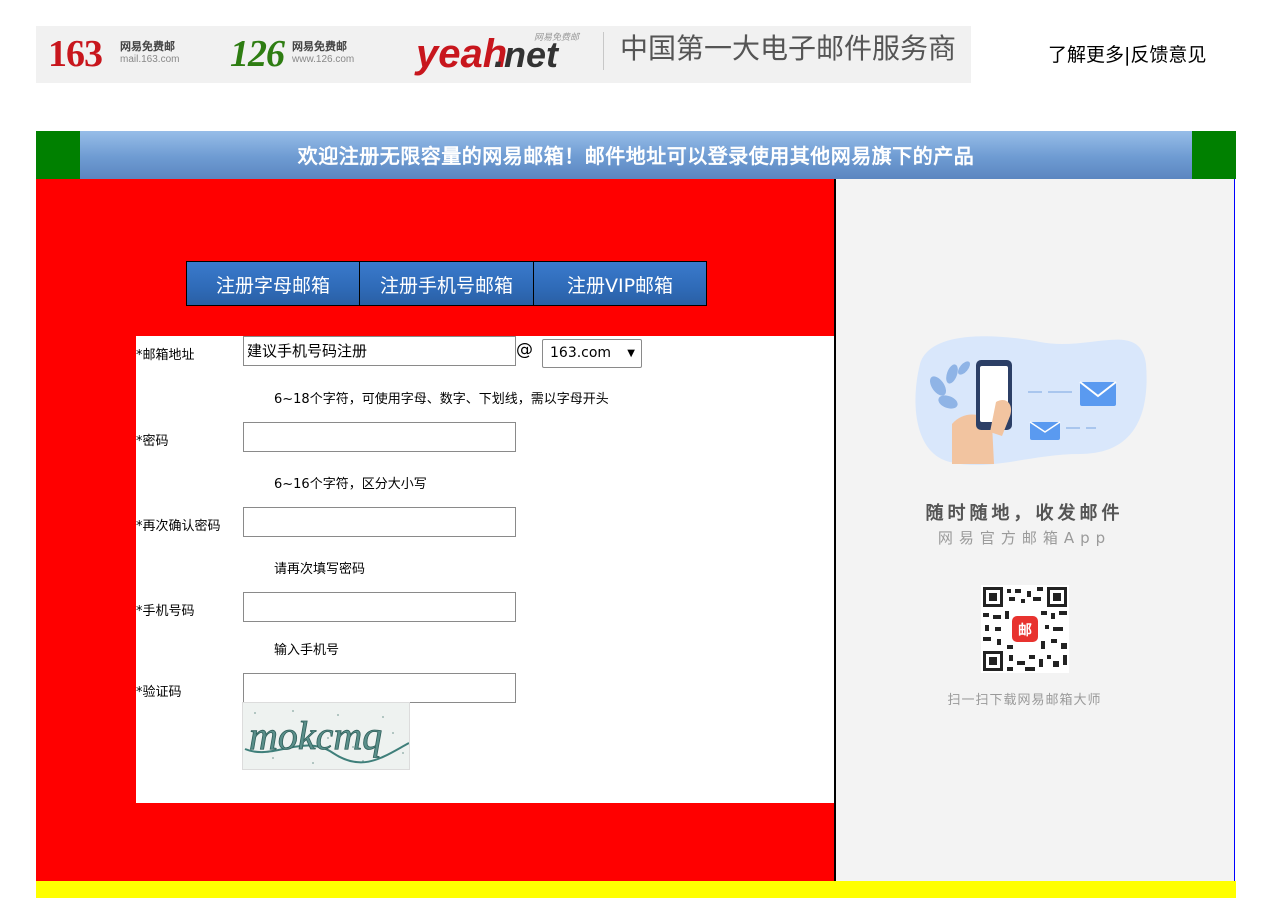  Describe the element at coordinates (150, 59) in the screenshot. I see `logo-163-url: mail.163.com` at that location.